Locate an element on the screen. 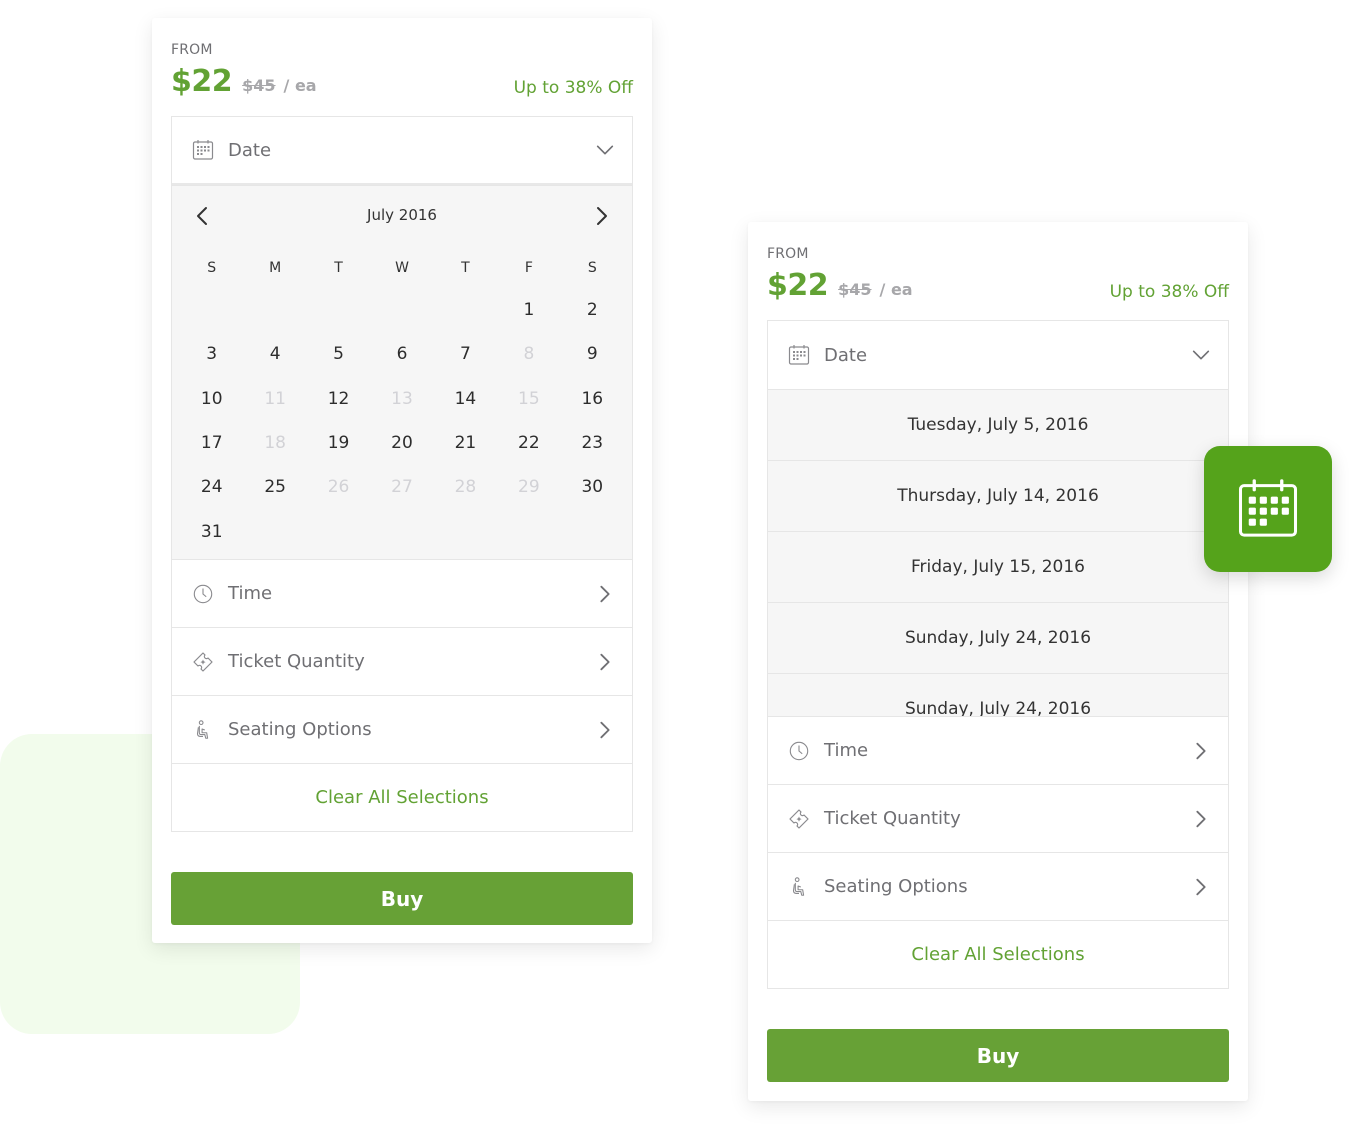 This screenshot has width=1364, height=1136. calendar-day-disabled: 26 is located at coordinates (338, 487).